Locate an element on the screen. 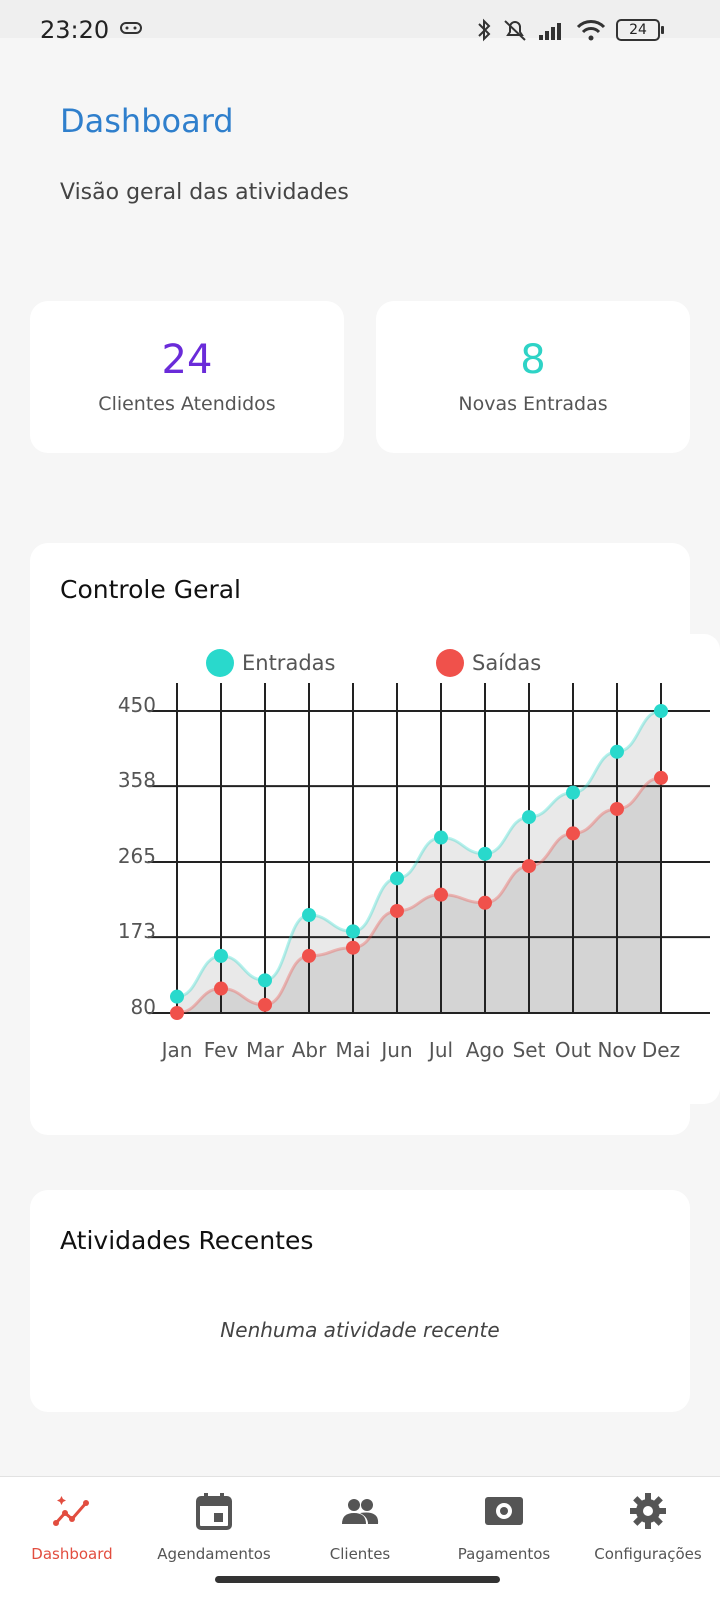  nav-label: Clientes is located at coordinates (360, 1554).